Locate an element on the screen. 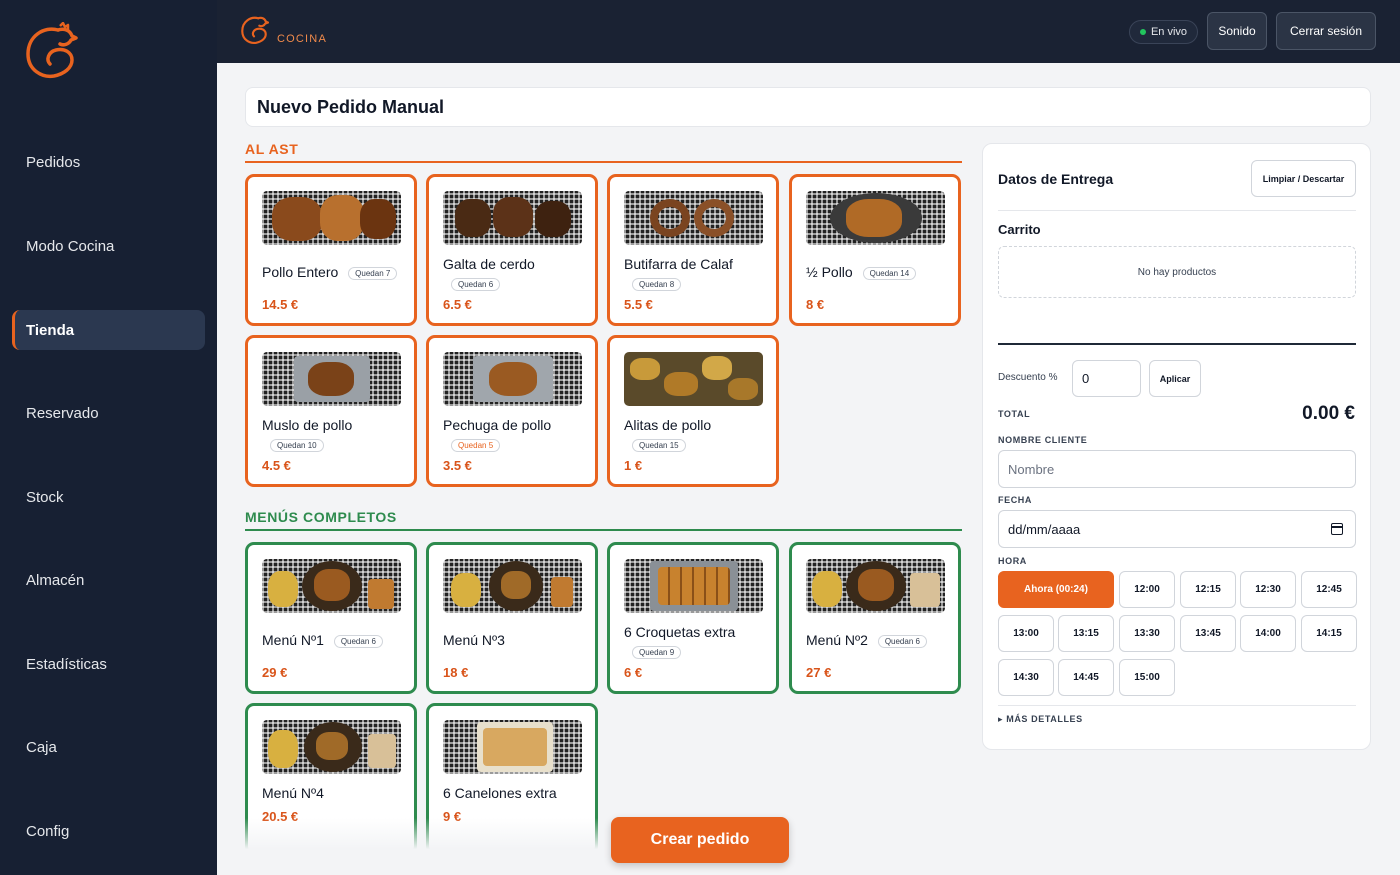 The image size is (1400, 875). product-card-galta-de-cerdo: Galta de cerdo Quedan 6 6.5 € is located at coordinates (512, 250).